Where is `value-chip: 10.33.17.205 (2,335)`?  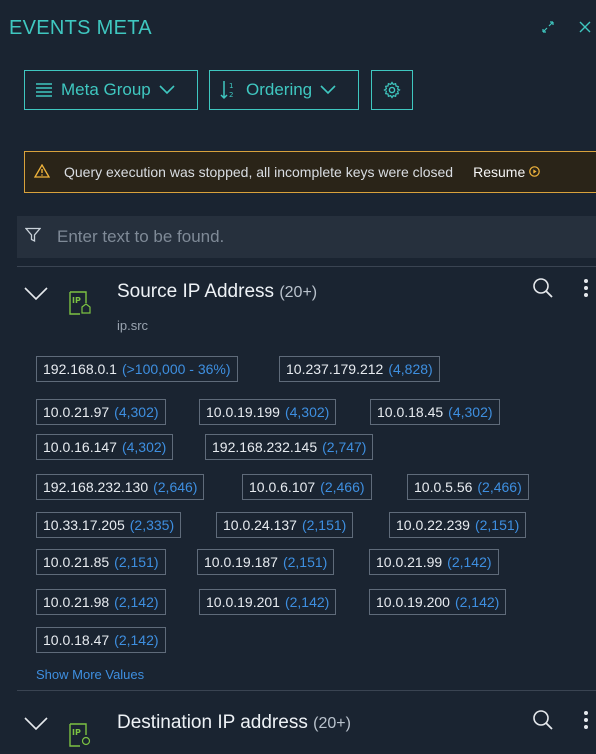
value-chip: 10.33.17.205 (2,335) is located at coordinates (109, 525).